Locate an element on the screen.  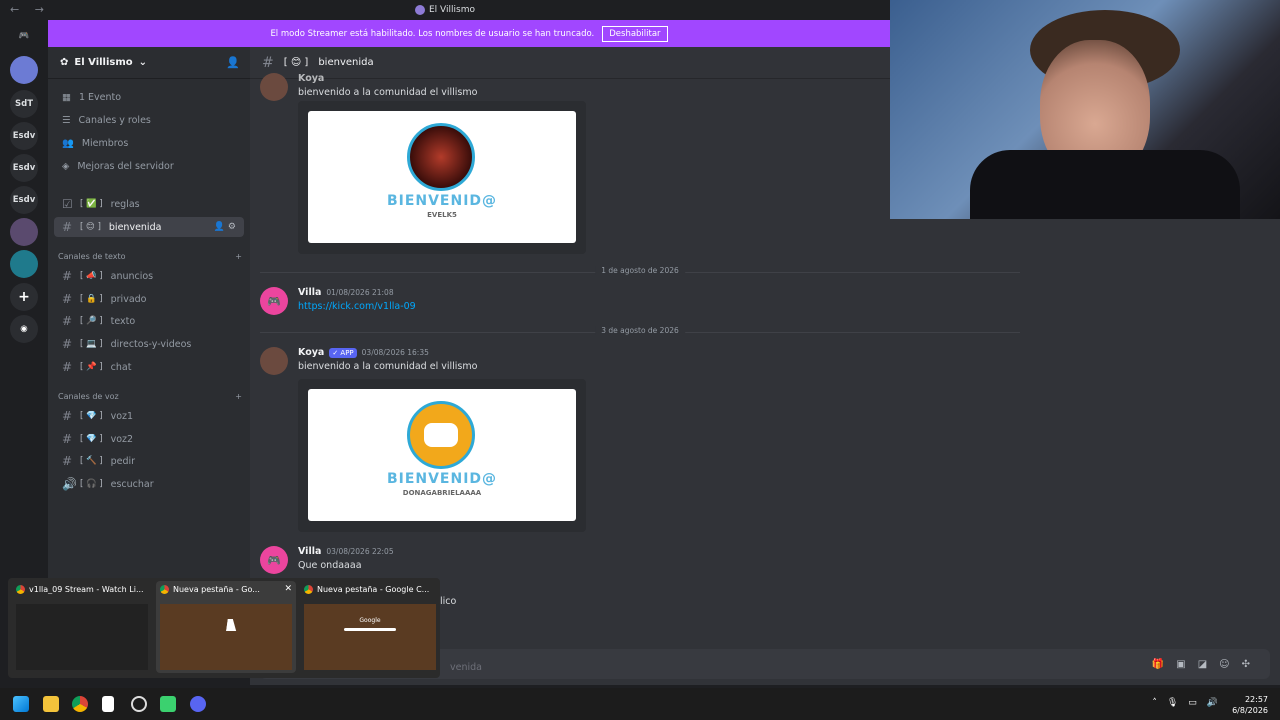
gift-icon: 🎁 is located at coordinates (1158, 664).